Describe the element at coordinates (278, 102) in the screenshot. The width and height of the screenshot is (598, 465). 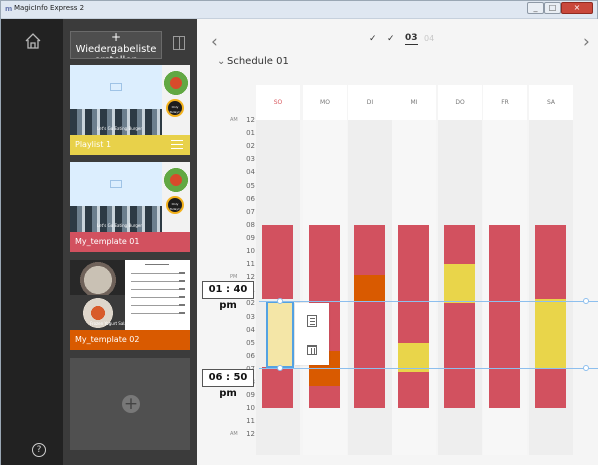
I see `day-header-so: SO` at that location.